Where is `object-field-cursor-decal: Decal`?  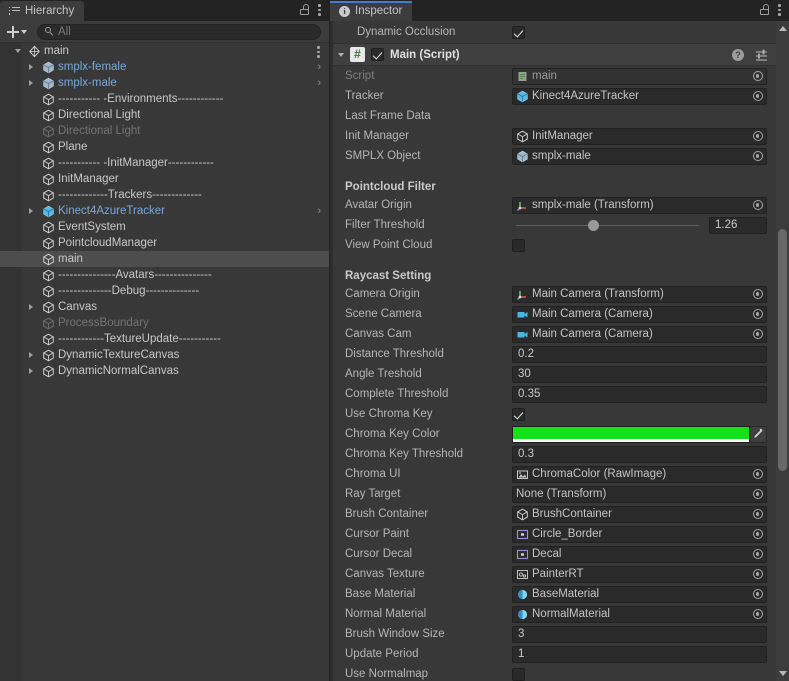
object-field-cursor-decal: Decal is located at coordinates (639, 554).